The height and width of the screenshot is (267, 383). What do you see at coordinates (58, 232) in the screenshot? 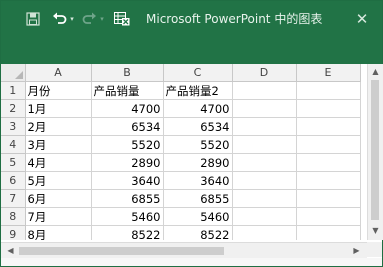
I see `cell: 8月` at bounding box center [58, 232].